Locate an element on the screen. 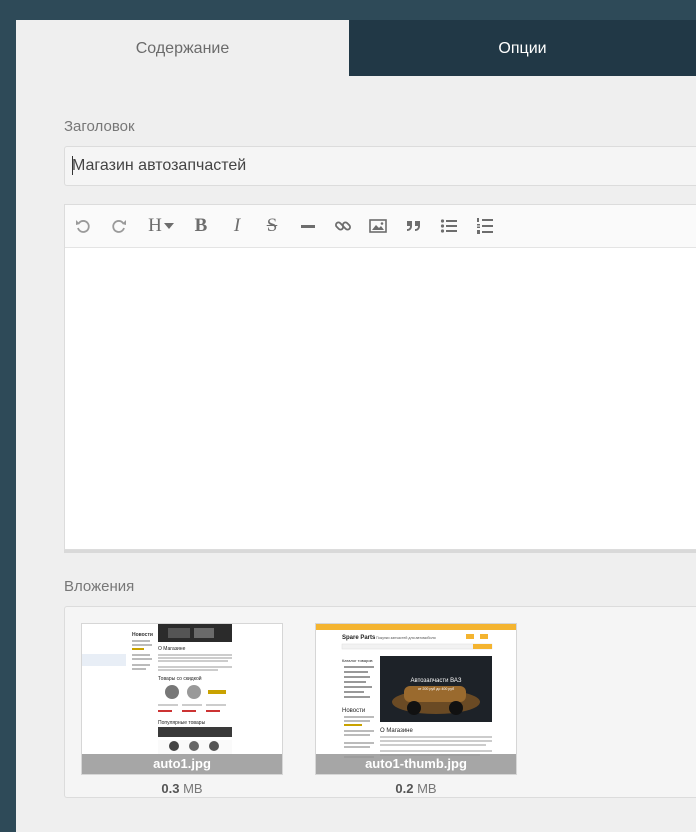 The height and width of the screenshot is (832, 696). horizontal-rule-icon is located at coordinates (308, 226).